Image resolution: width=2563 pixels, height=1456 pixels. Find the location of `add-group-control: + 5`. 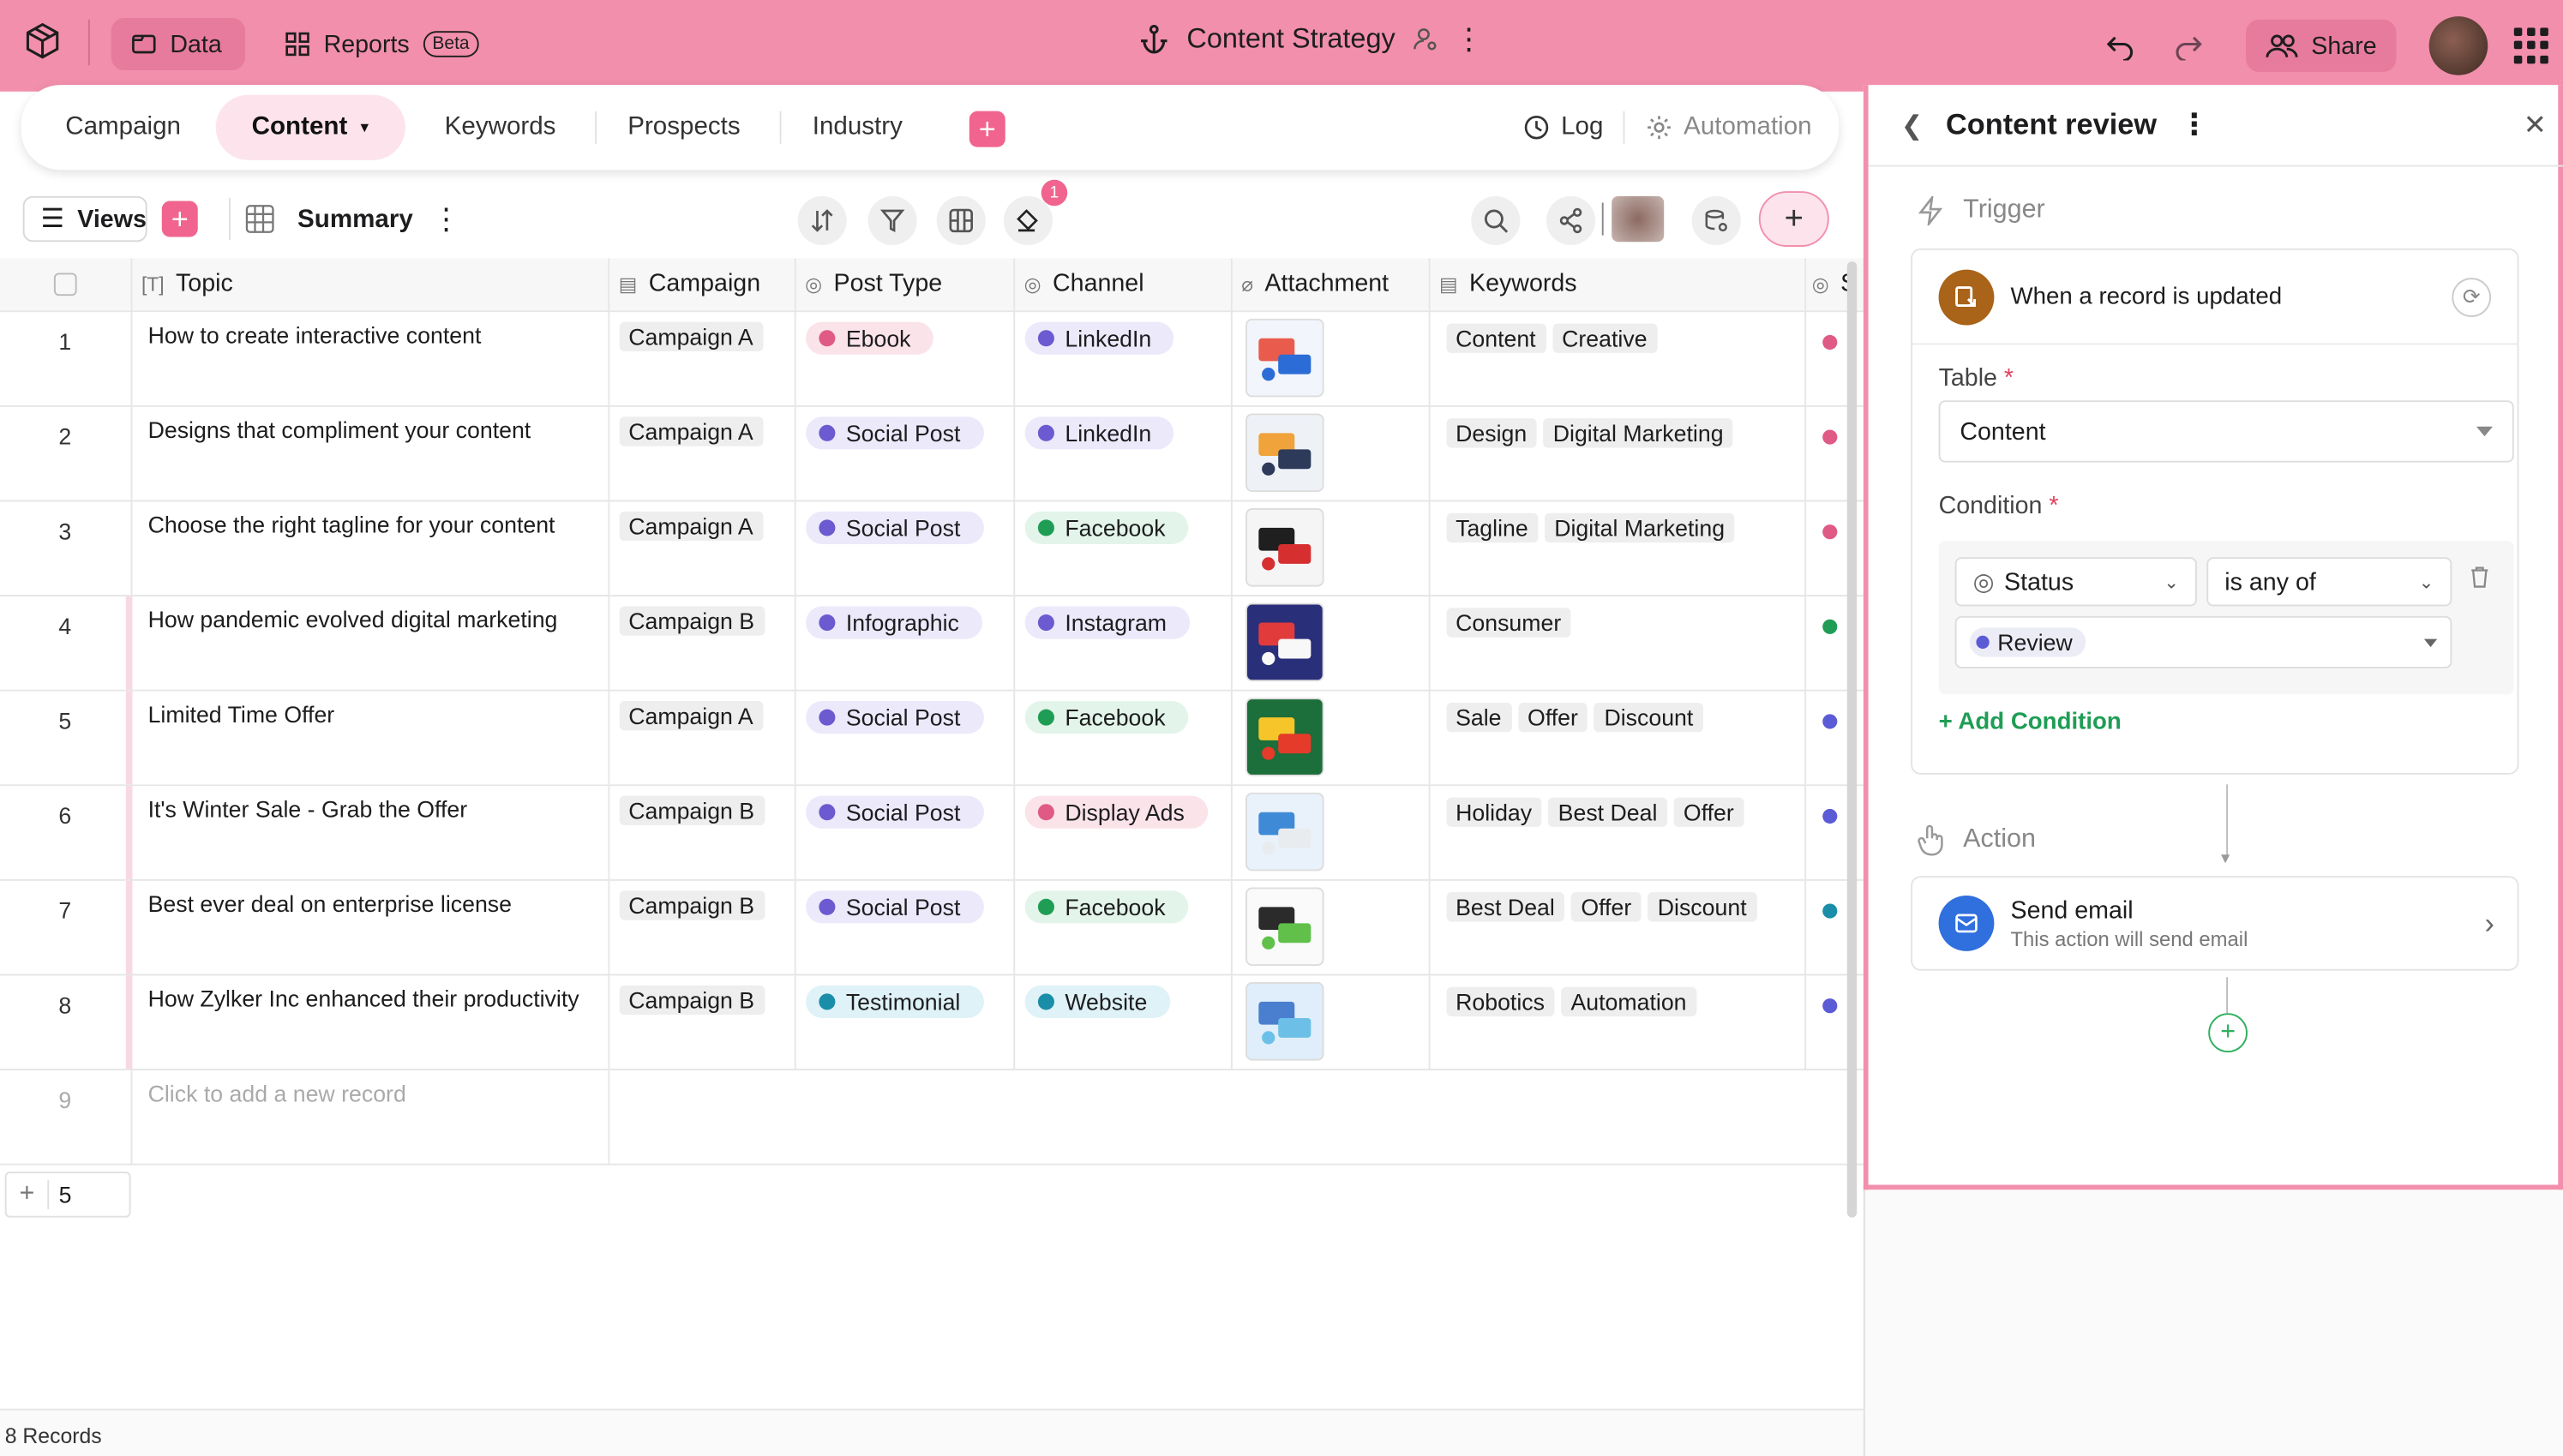

add-group-control: + 5 is located at coordinates (67, 1194).